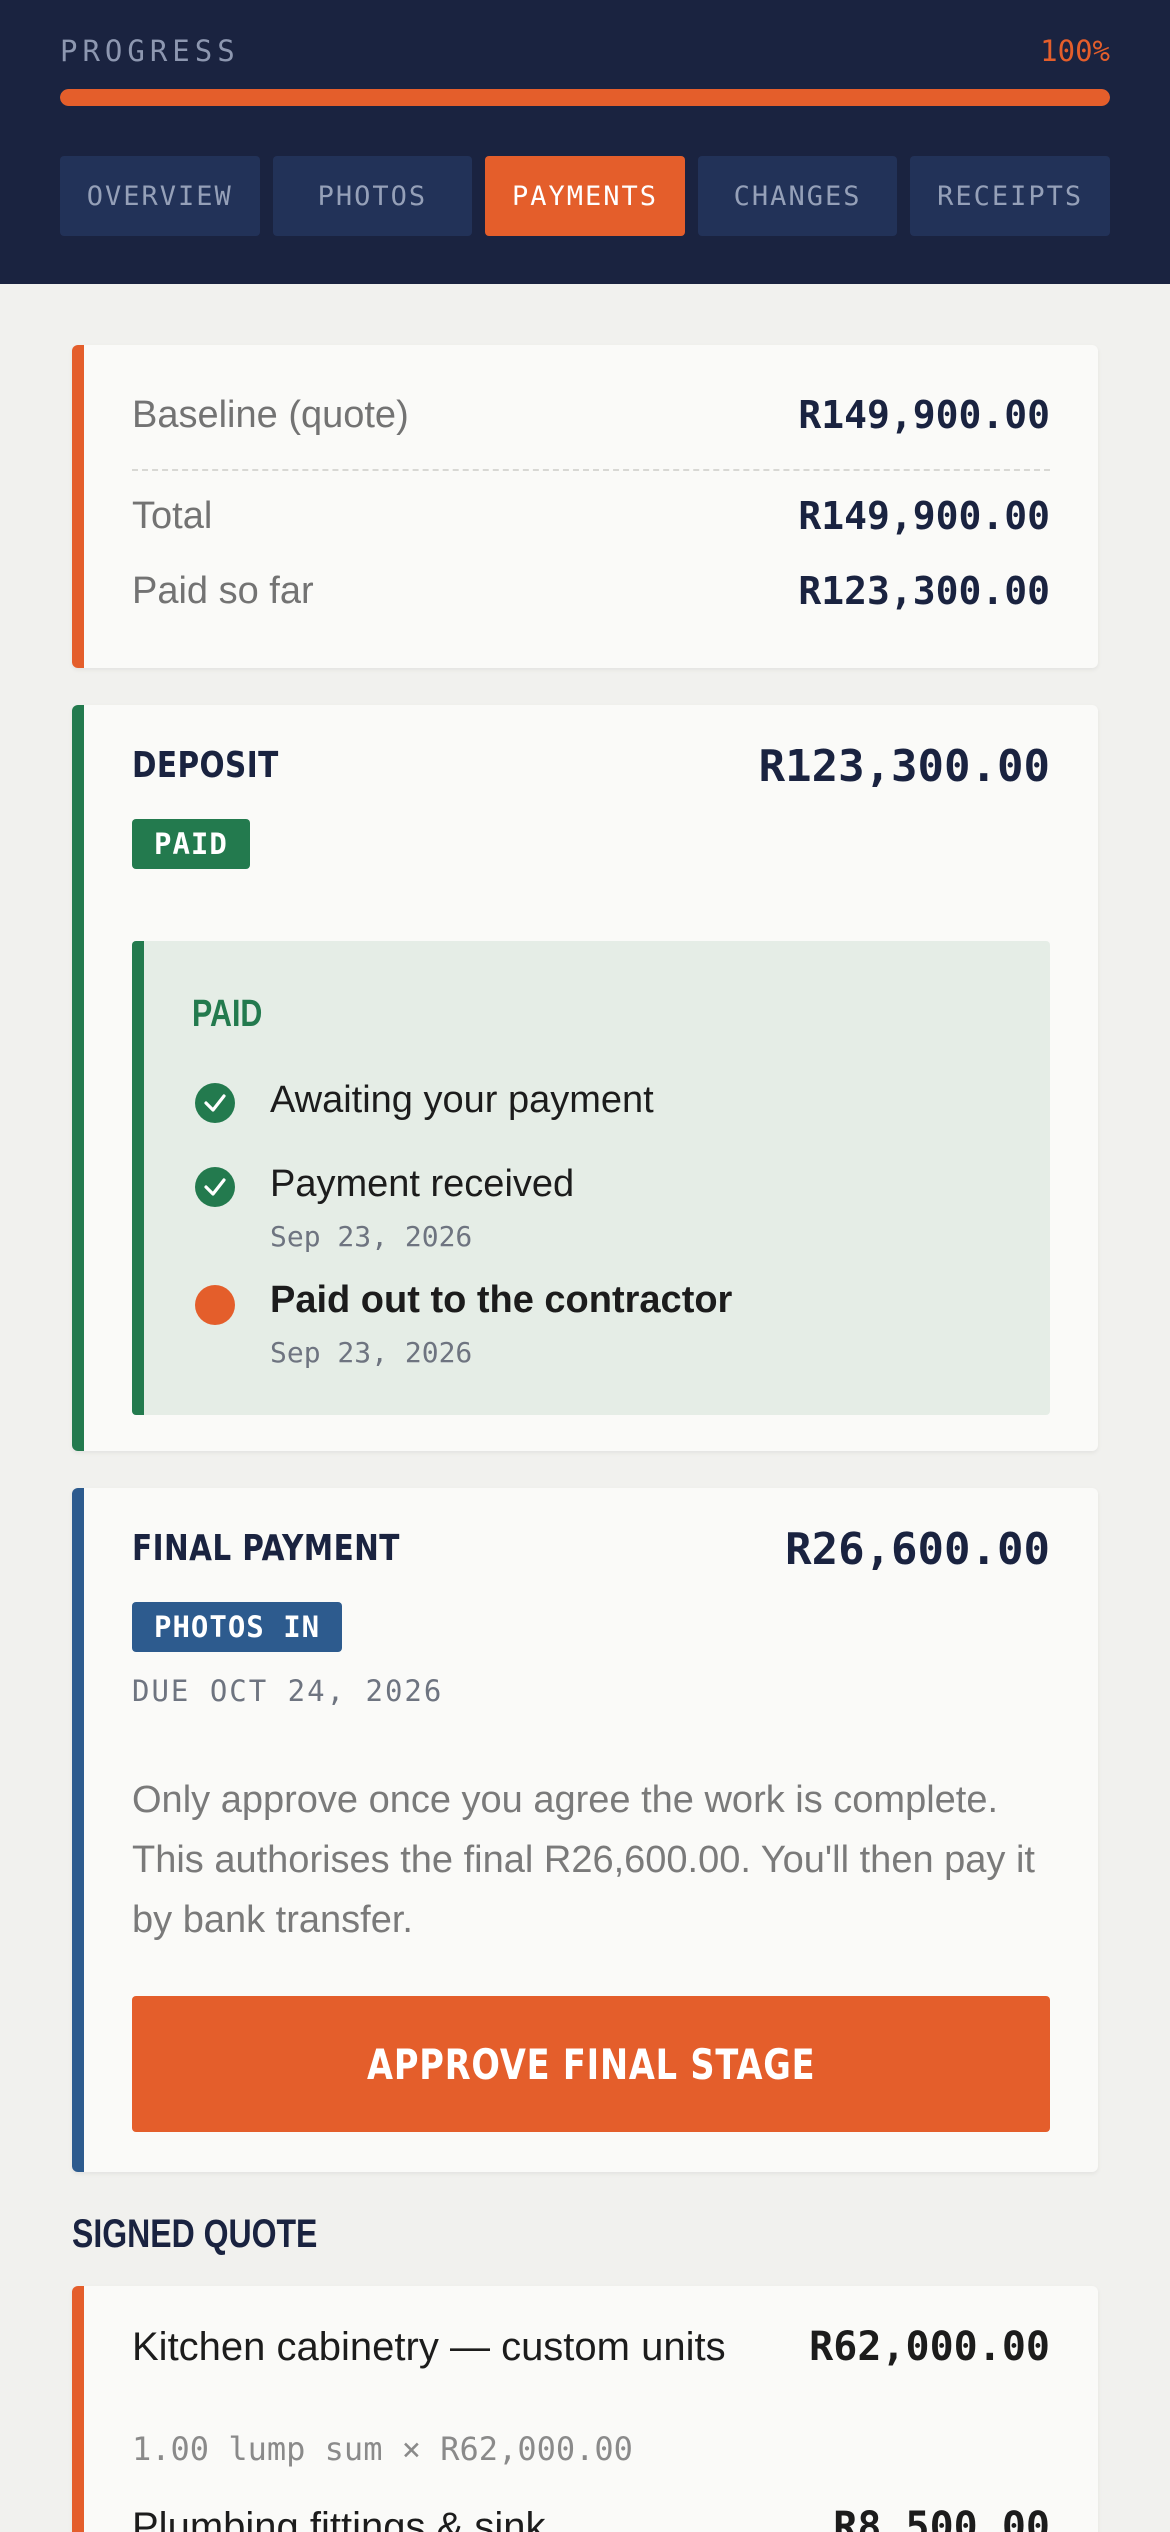  What do you see at coordinates (904, 766) in the screenshot?
I see `stage-amount: R123,300.00` at bounding box center [904, 766].